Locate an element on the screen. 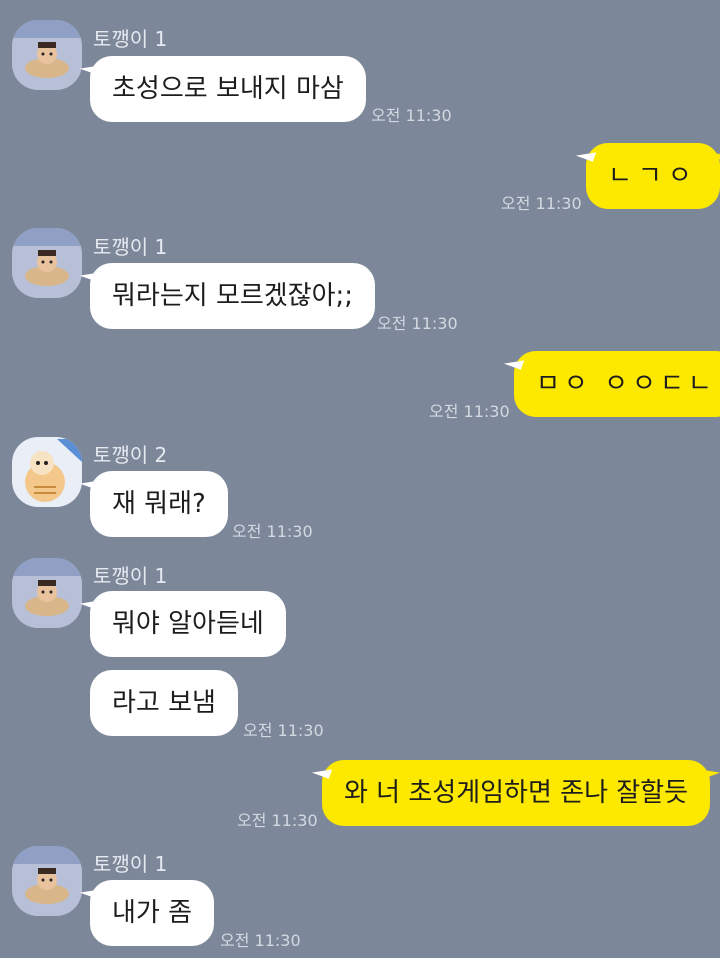 Image resolution: width=720 pixels, height=958 pixels. message-bubble: 초성으로 보내지 마삼 is located at coordinates (228, 89).